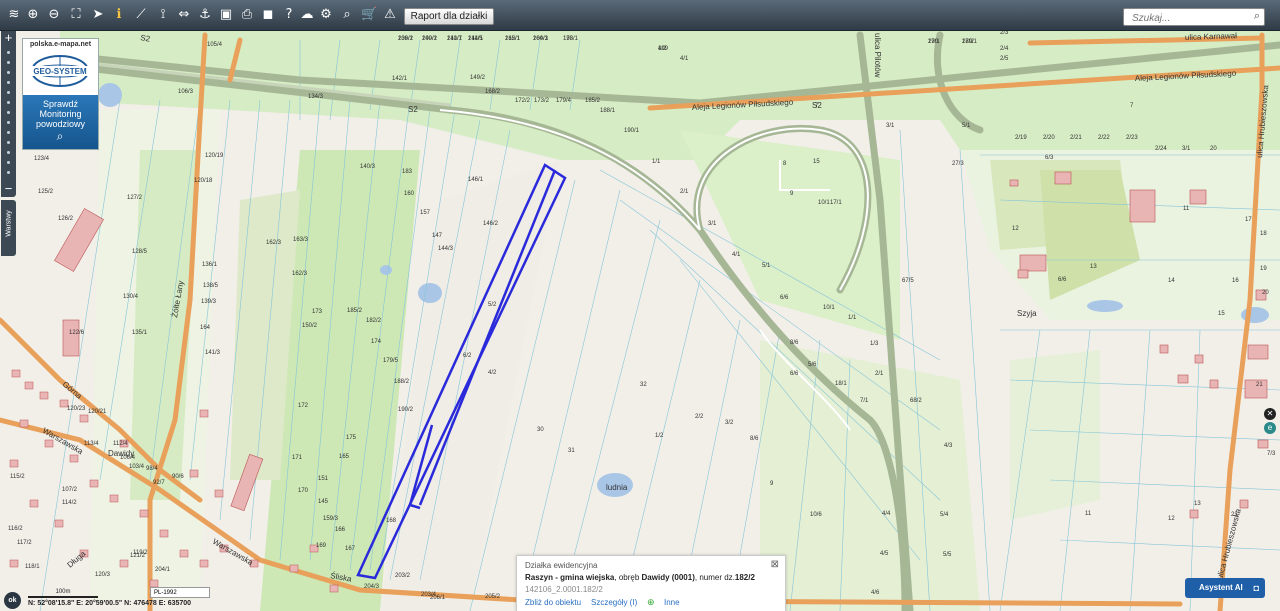  Describe the element at coordinates (180, 592) in the screenshot. I see `crs-select: PL-1992` at that location.